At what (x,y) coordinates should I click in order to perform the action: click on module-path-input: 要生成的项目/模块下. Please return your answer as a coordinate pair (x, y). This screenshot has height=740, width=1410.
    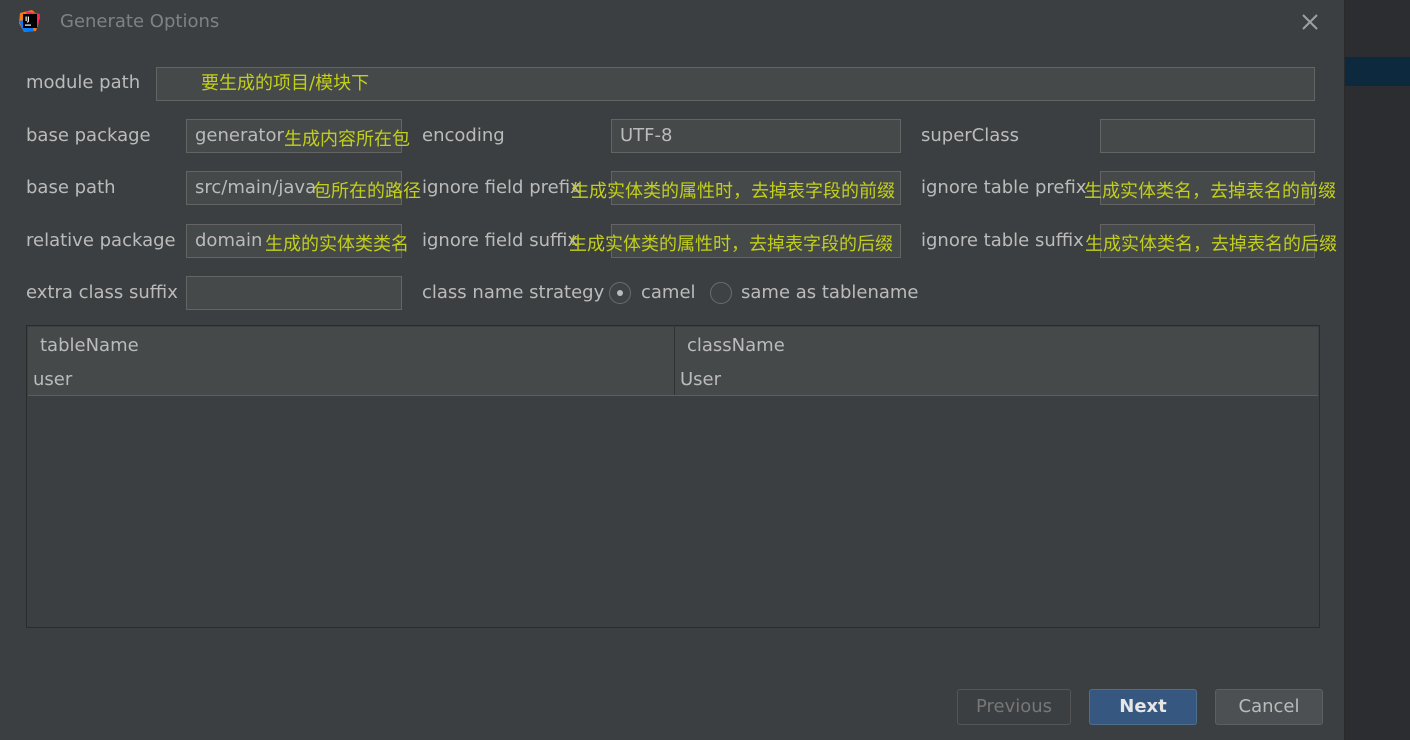
    Looking at the image, I should click on (735, 84).